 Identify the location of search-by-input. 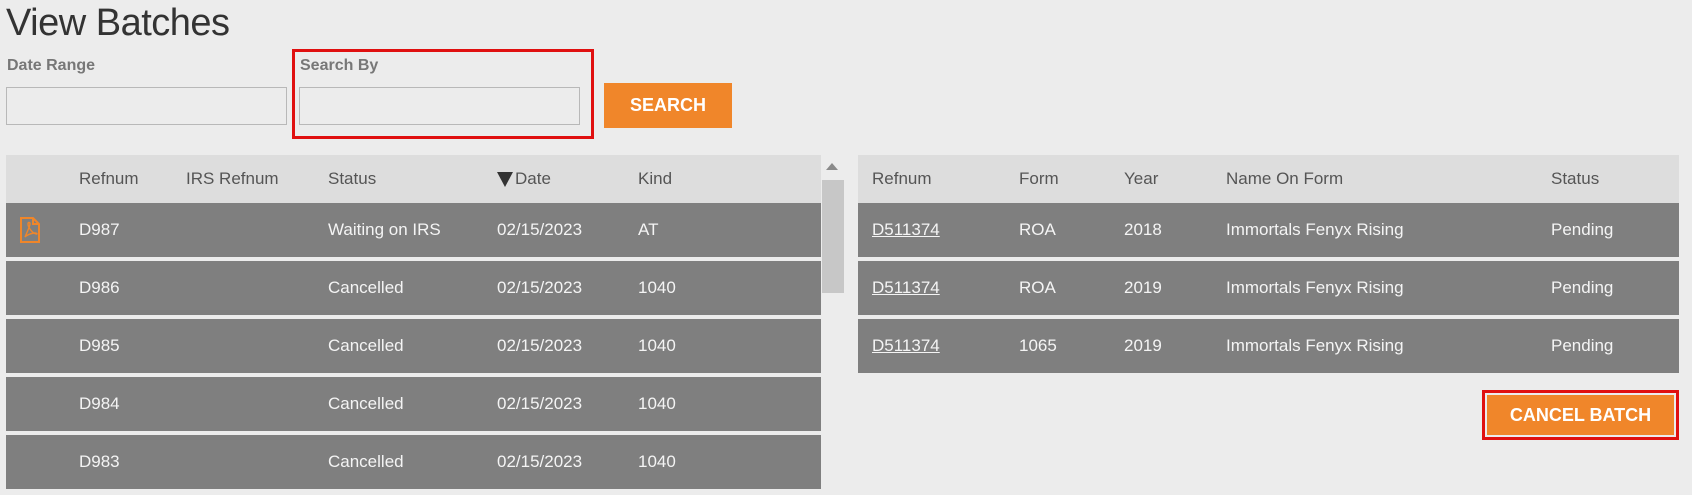
(439, 106).